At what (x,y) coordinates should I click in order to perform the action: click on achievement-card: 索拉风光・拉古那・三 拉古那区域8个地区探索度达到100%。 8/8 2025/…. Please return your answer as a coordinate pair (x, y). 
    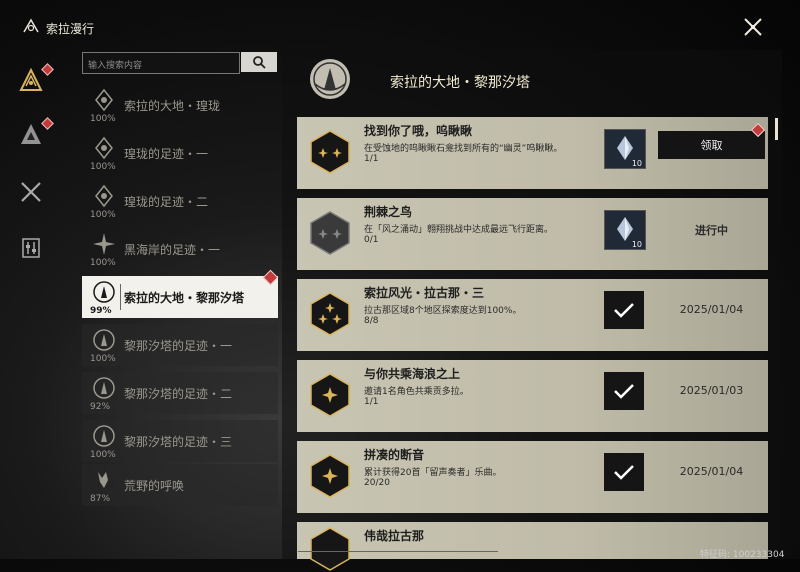
    Looking at the image, I should click on (532, 315).